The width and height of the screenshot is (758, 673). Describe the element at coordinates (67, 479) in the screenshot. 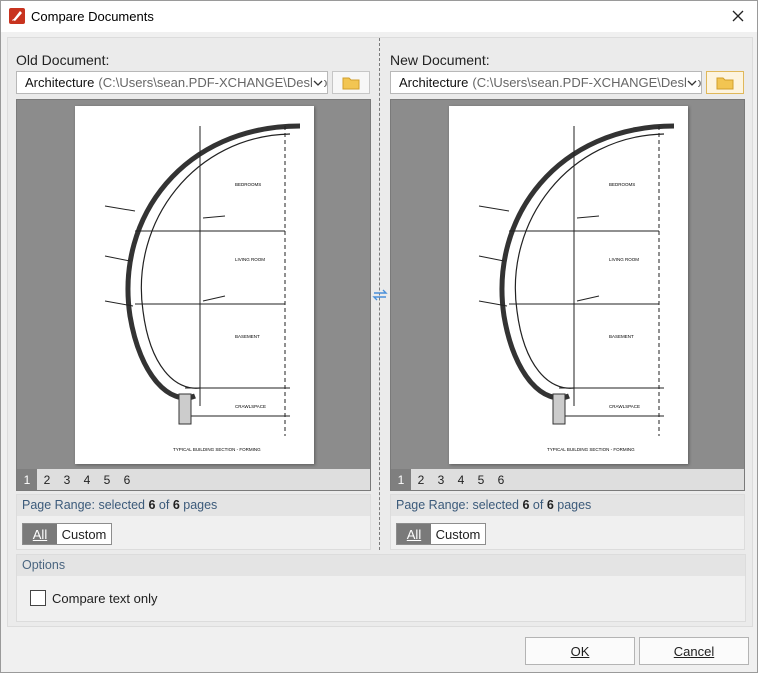

I see `old-page-3: 3` at that location.